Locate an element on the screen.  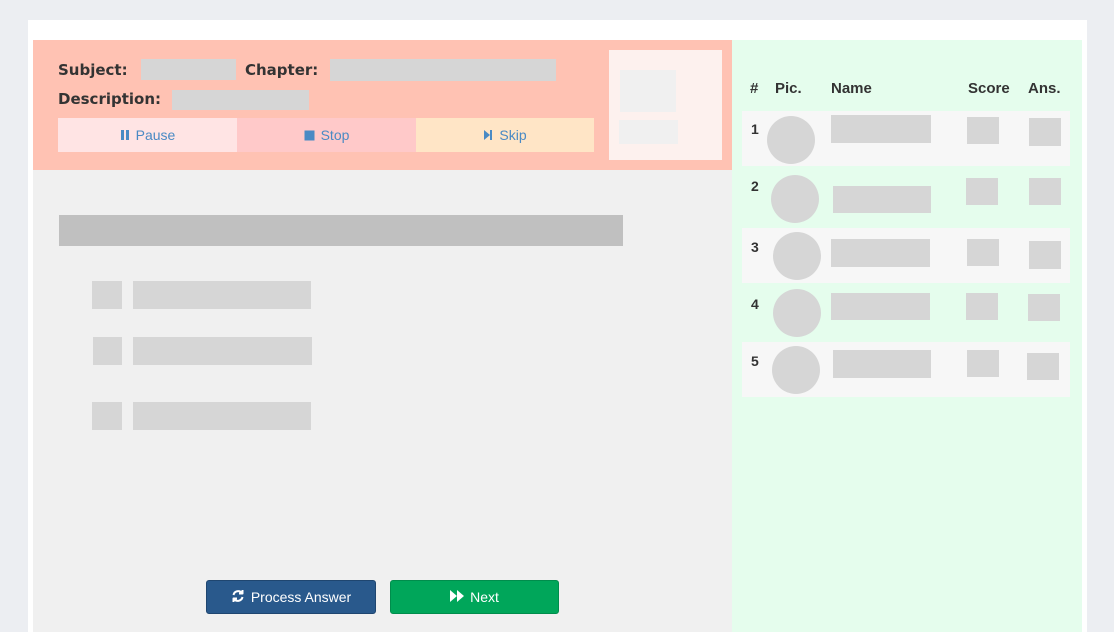
stop-button: Stop is located at coordinates (326, 135).